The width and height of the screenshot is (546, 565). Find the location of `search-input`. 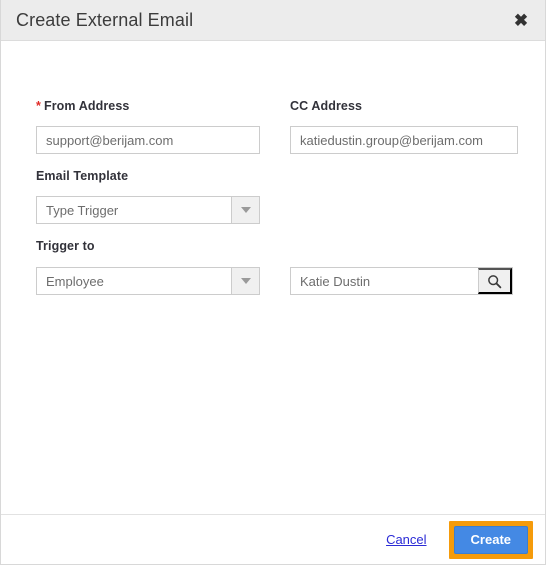

search-input is located at coordinates (384, 281).